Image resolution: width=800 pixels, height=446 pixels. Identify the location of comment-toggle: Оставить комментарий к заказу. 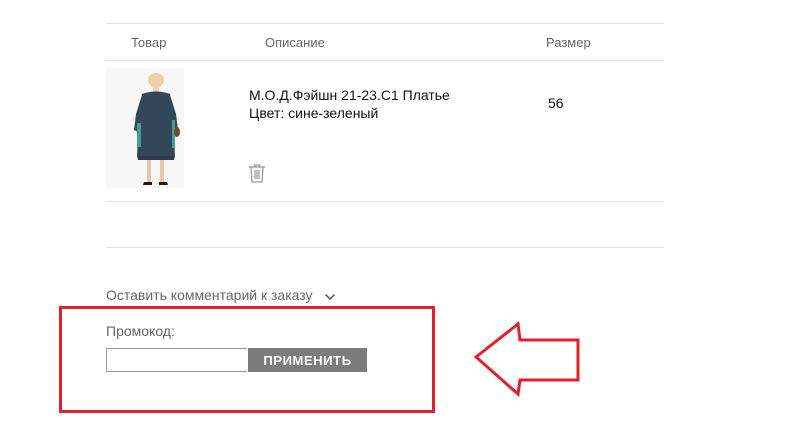
(221, 295).